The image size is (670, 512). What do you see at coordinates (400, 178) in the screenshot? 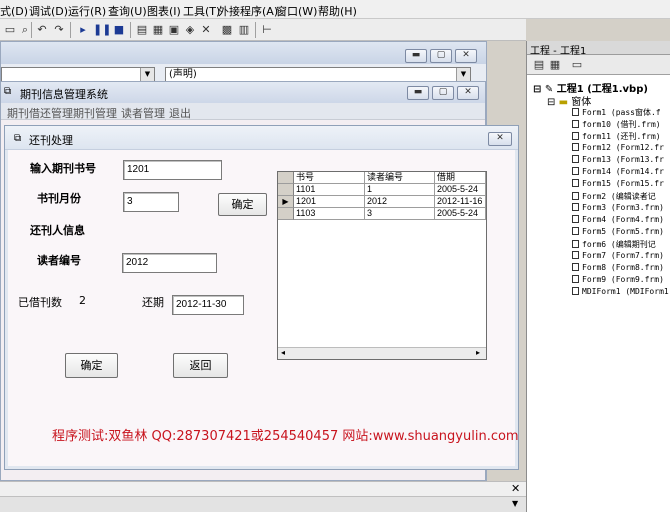
I see `grid-header-reader-no: 读者编号` at bounding box center [400, 178].